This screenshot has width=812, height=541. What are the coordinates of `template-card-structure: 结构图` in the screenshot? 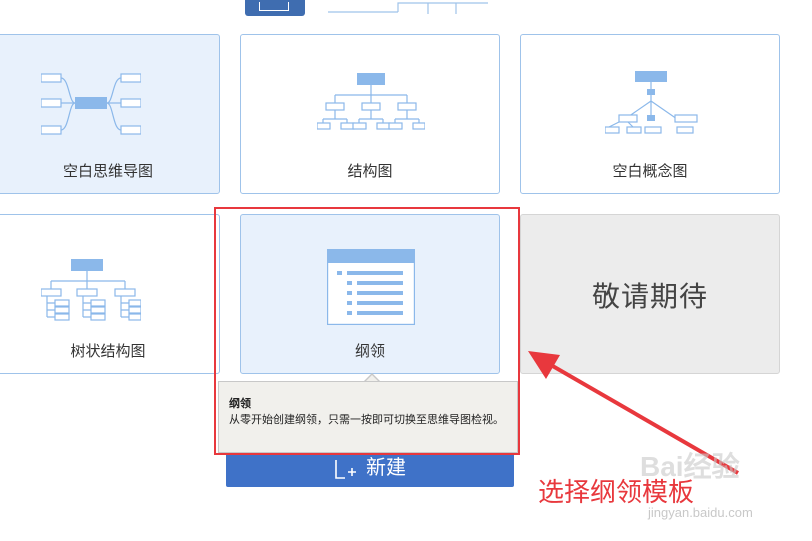 It's located at (370, 114).